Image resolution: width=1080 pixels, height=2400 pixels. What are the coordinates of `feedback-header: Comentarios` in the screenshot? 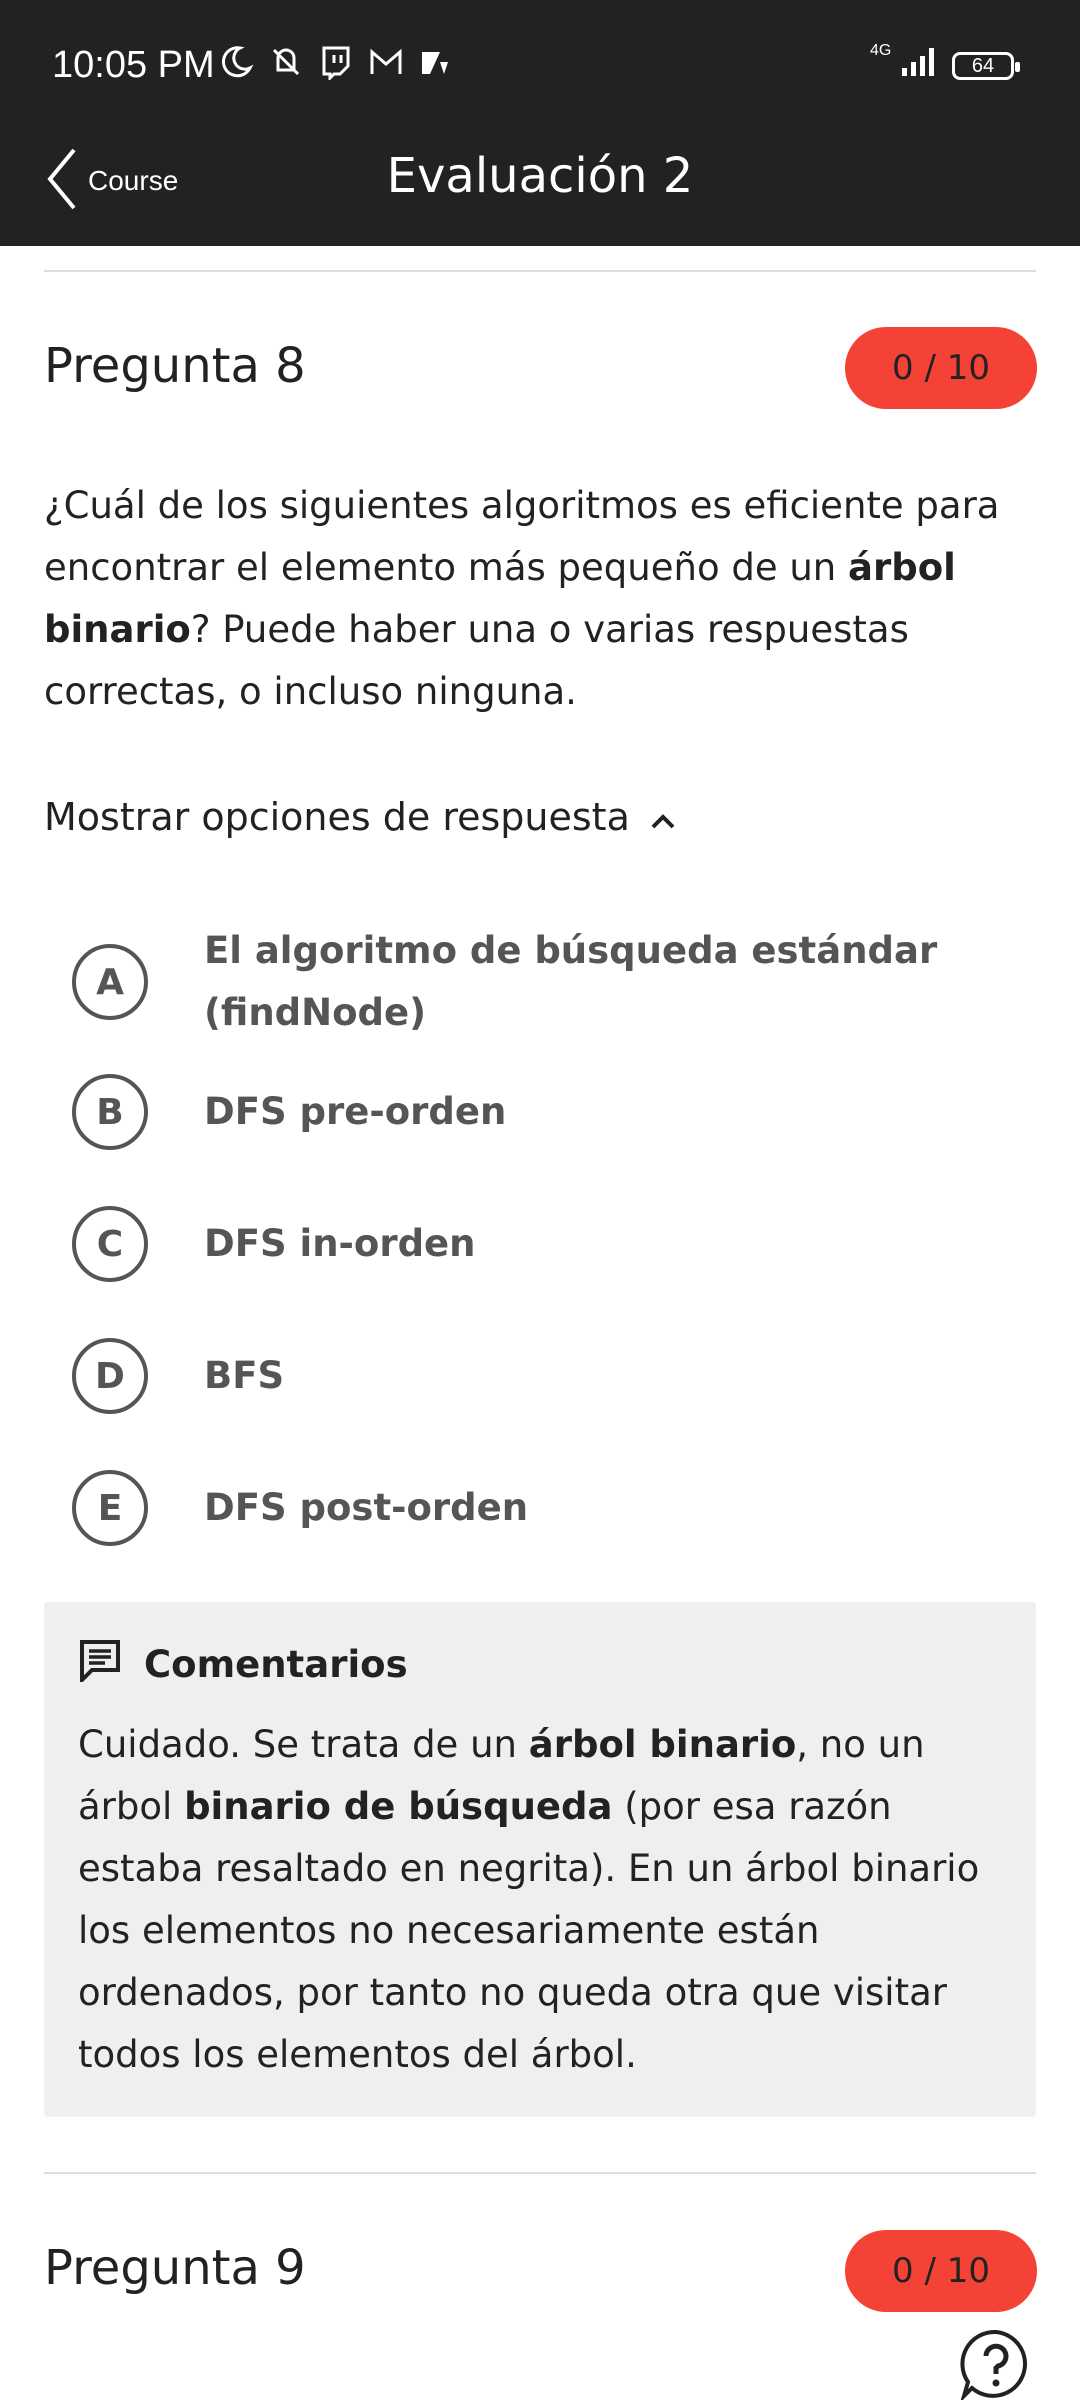 It's located at (243, 1664).